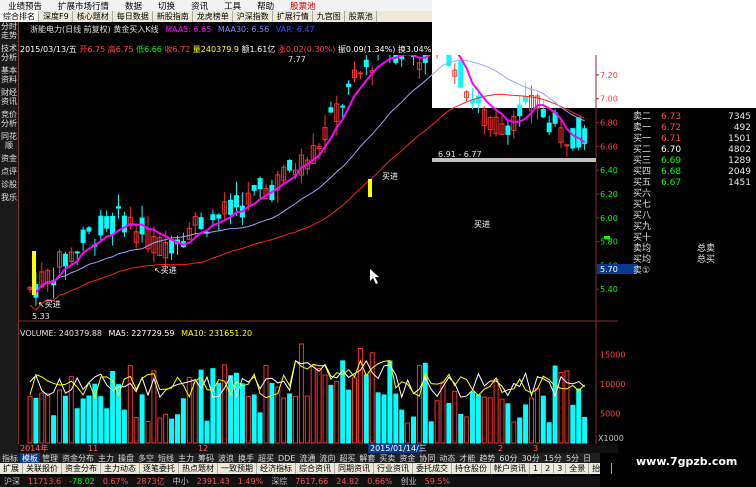 This screenshot has width=756, height=487. What do you see at coordinates (217, 333) in the screenshot?
I see `volume-ma10: MA10: 231651.20` at bounding box center [217, 333].